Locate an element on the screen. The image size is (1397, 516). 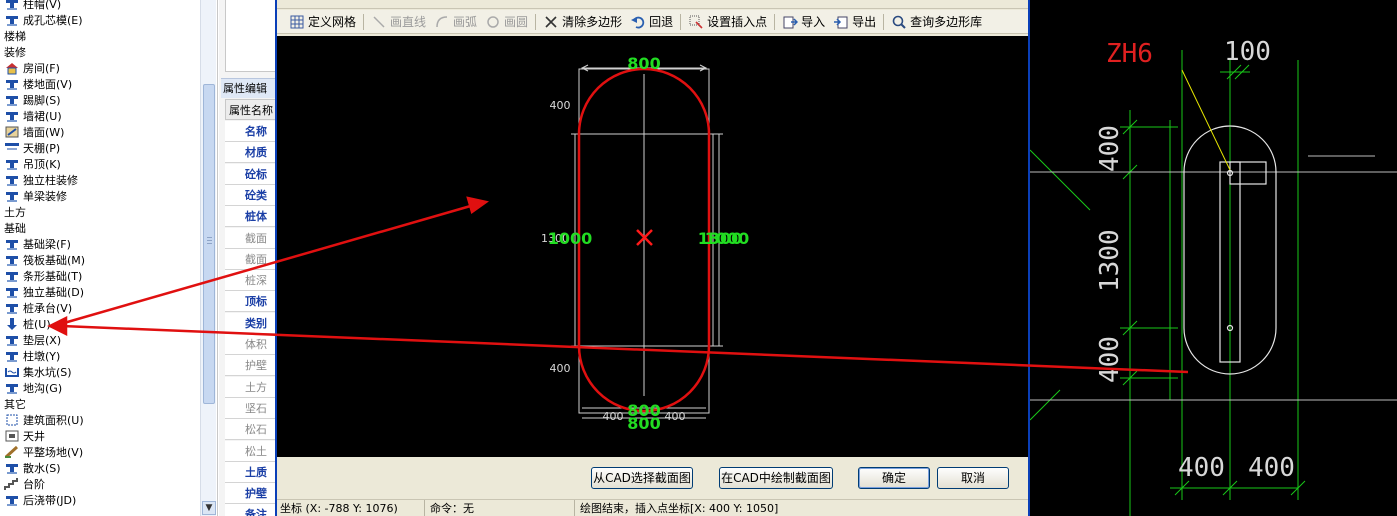
tree-item: 散水(S) is located at coordinates (32, 469).